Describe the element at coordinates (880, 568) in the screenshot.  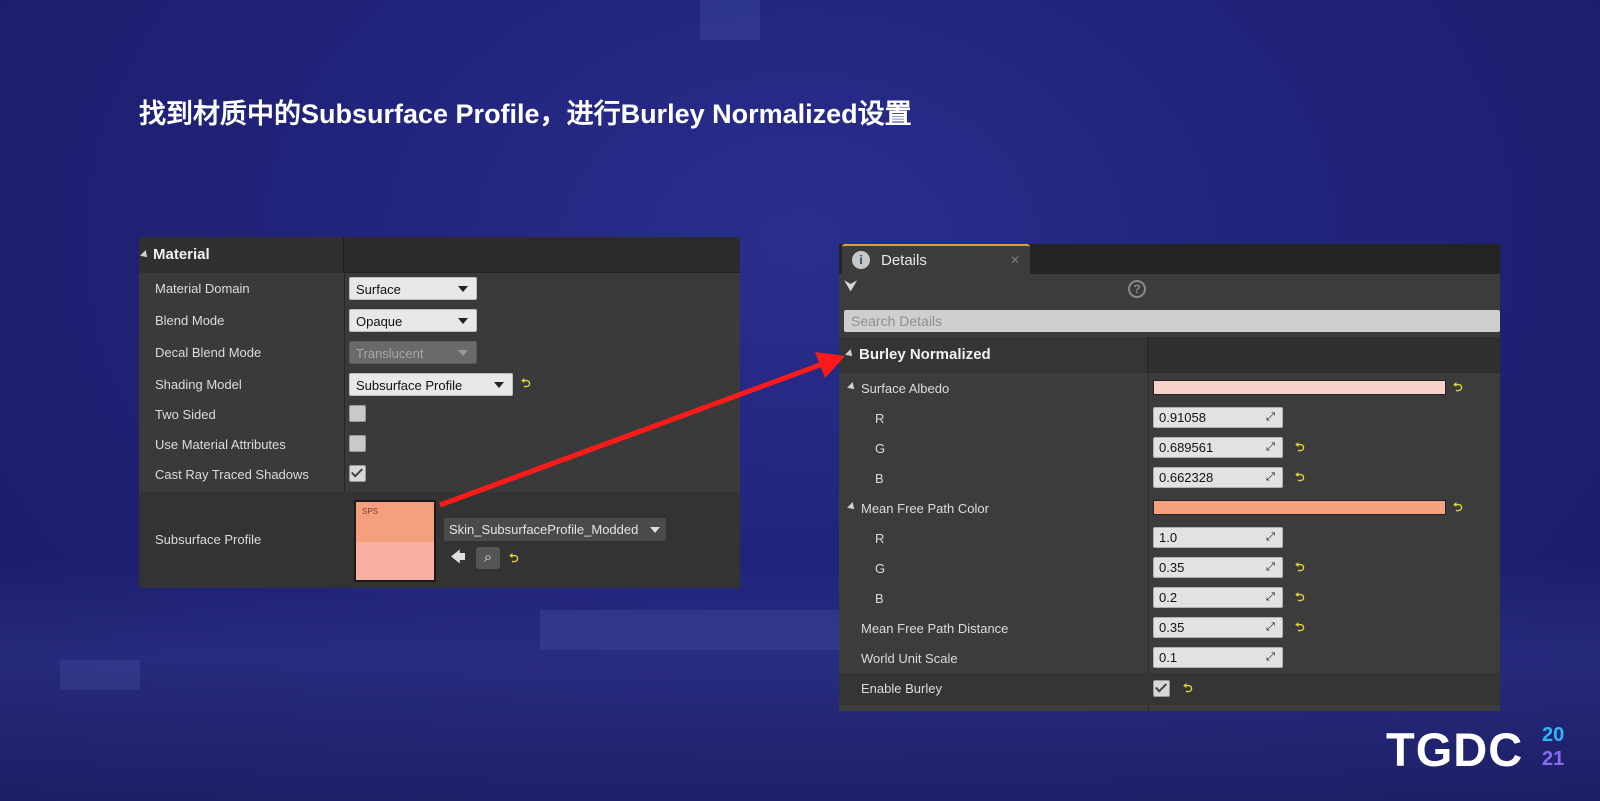
I see `channel-g-label: G` at that location.